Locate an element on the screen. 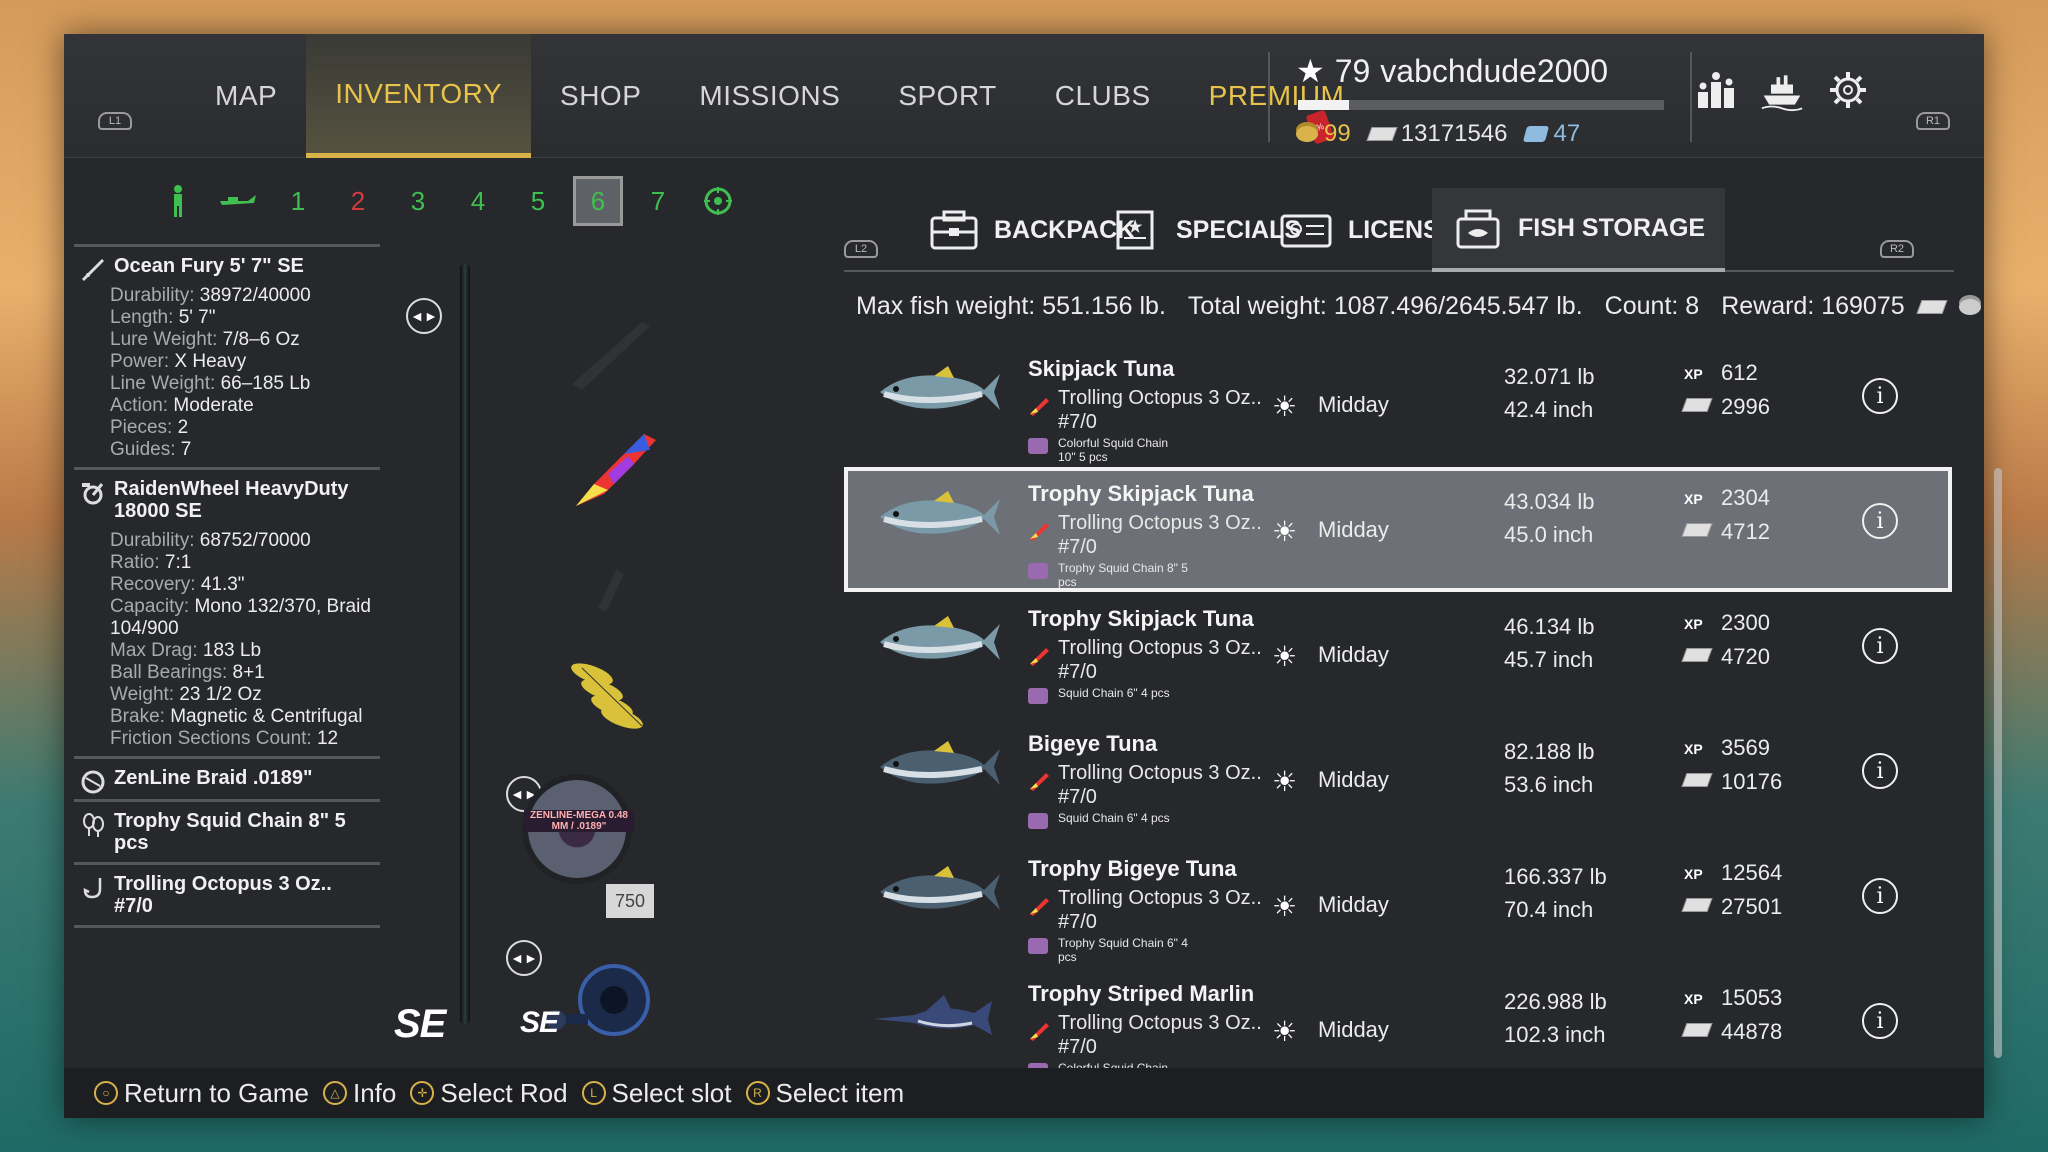 This screenshot has width=2048, height=1152. bait-info: Trophy Squid Chain 8" 5 pcs is located at coordinates (227, 830).